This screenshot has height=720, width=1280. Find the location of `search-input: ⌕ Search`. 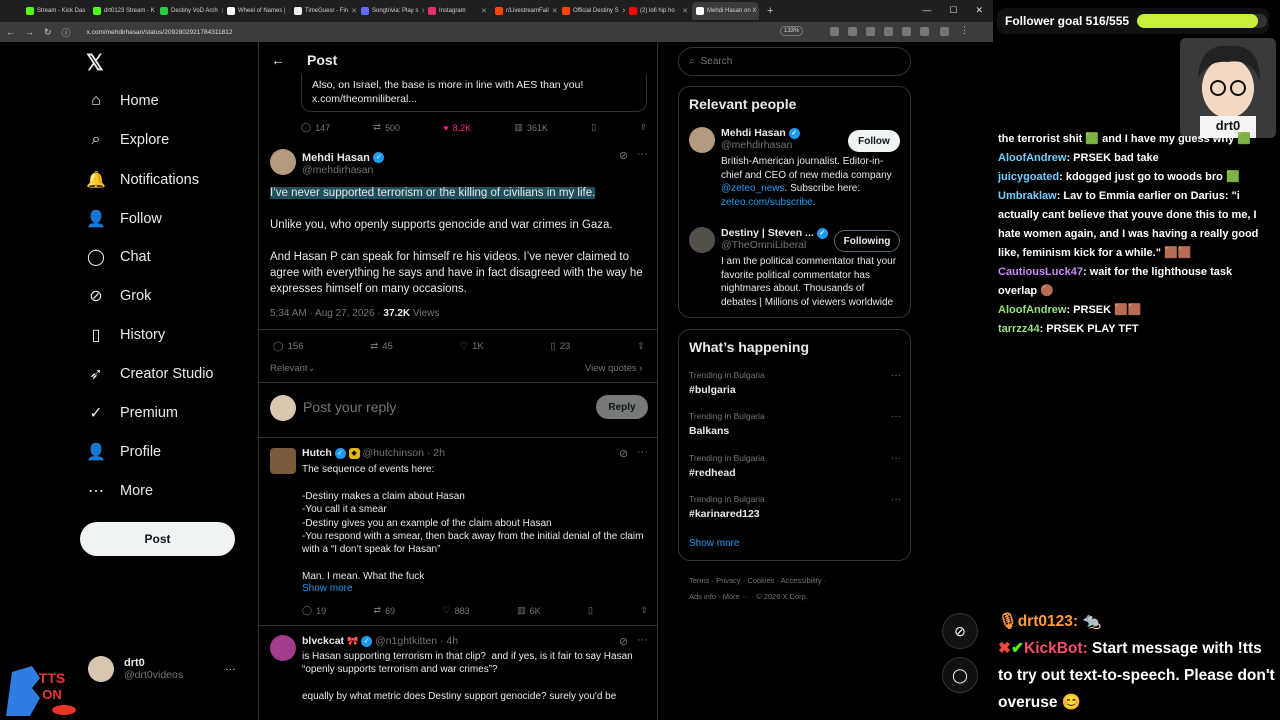

search-input: ⌕ Search is located at coordinates (794, 61).